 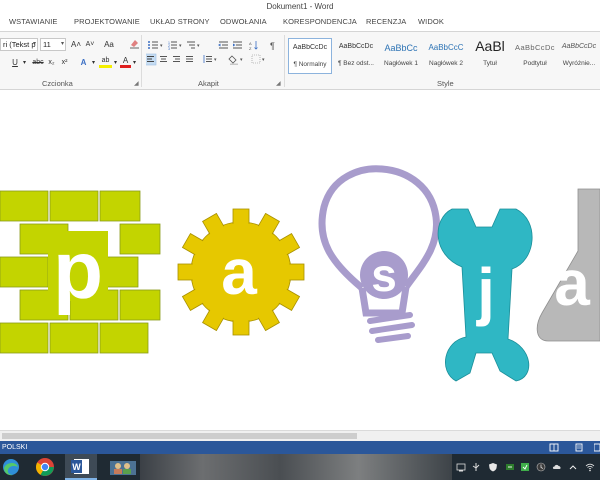 What do you see at coordinates (109, 45) in the screenshot?
I see `change-case-button: Aa` at bounding box center [109, 45].